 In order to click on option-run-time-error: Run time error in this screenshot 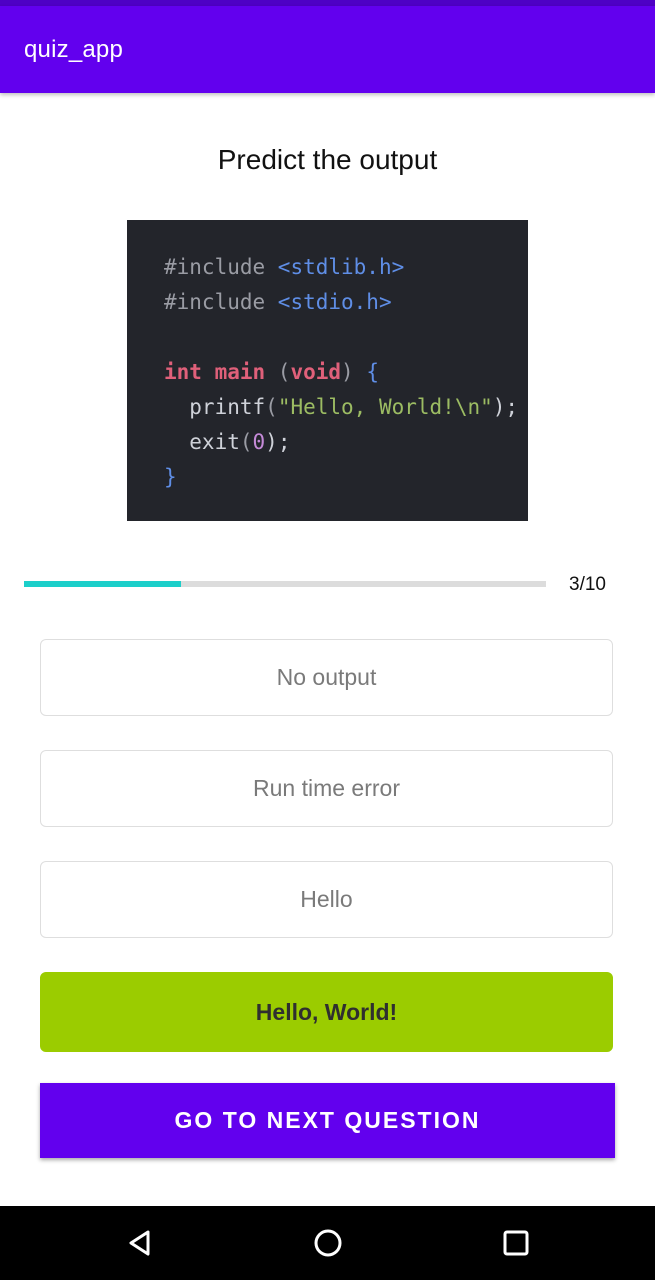, I will do `click(326, 788)`.